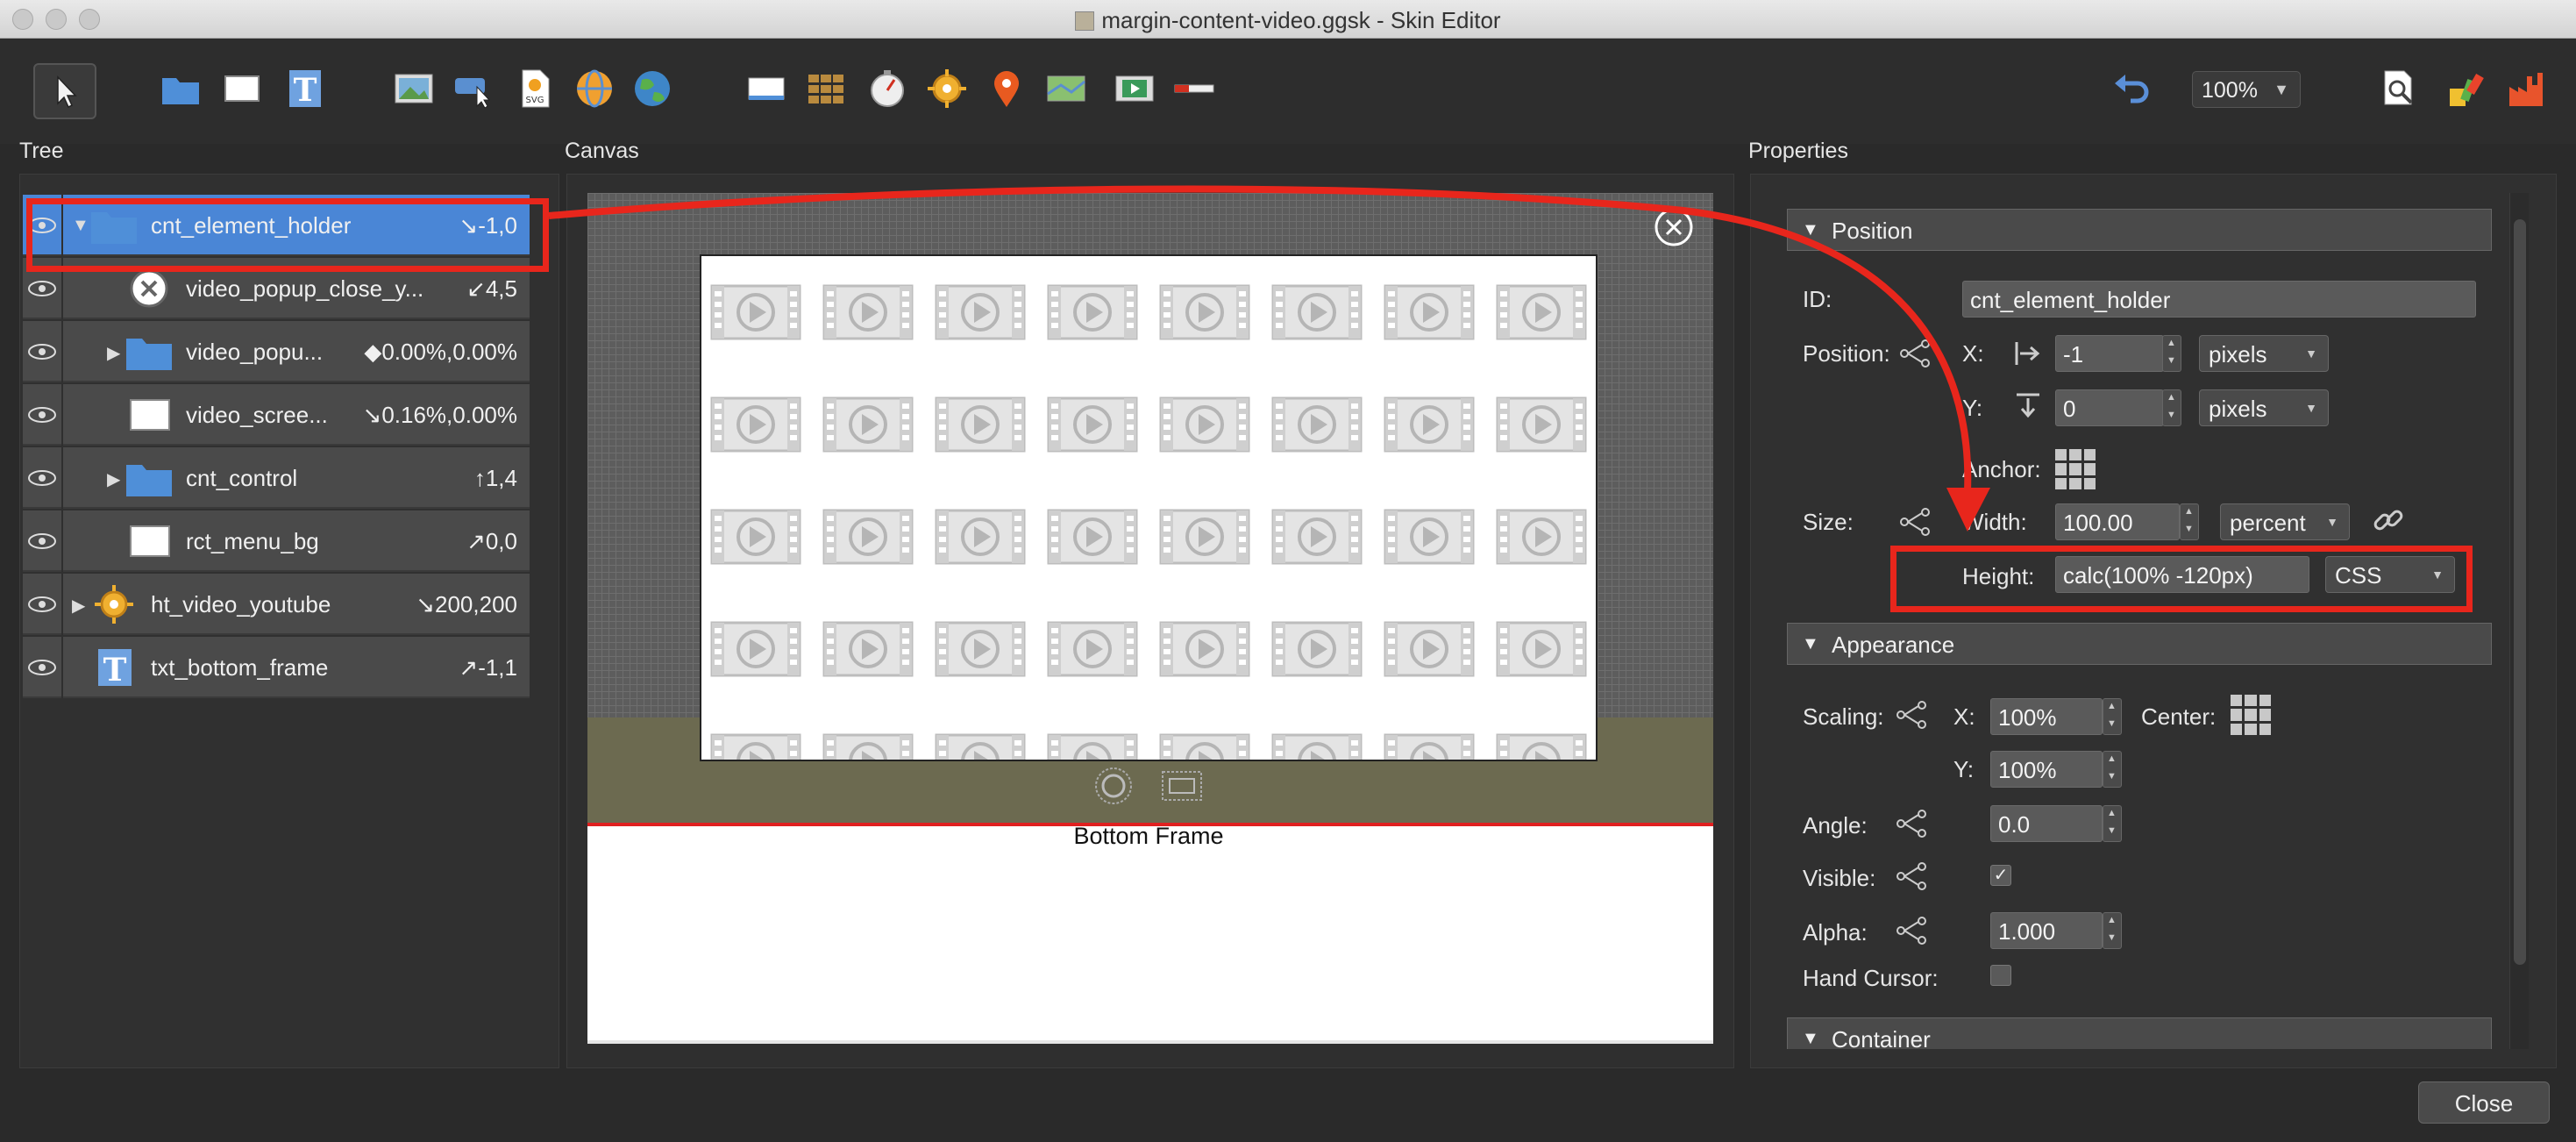 This screenshot has height=1142, width=2576. I want to click on video-icon, so click(1134, 88).